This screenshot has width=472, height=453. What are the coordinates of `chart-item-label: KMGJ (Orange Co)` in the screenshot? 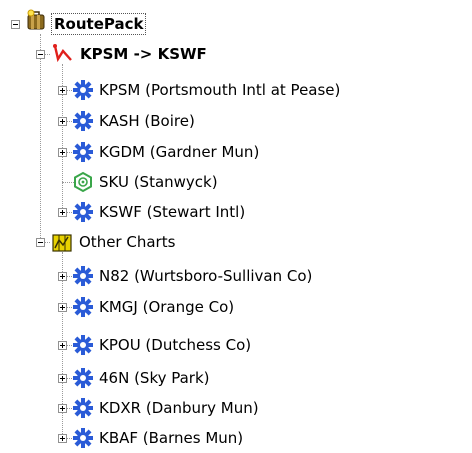 It's located at (166, 307).